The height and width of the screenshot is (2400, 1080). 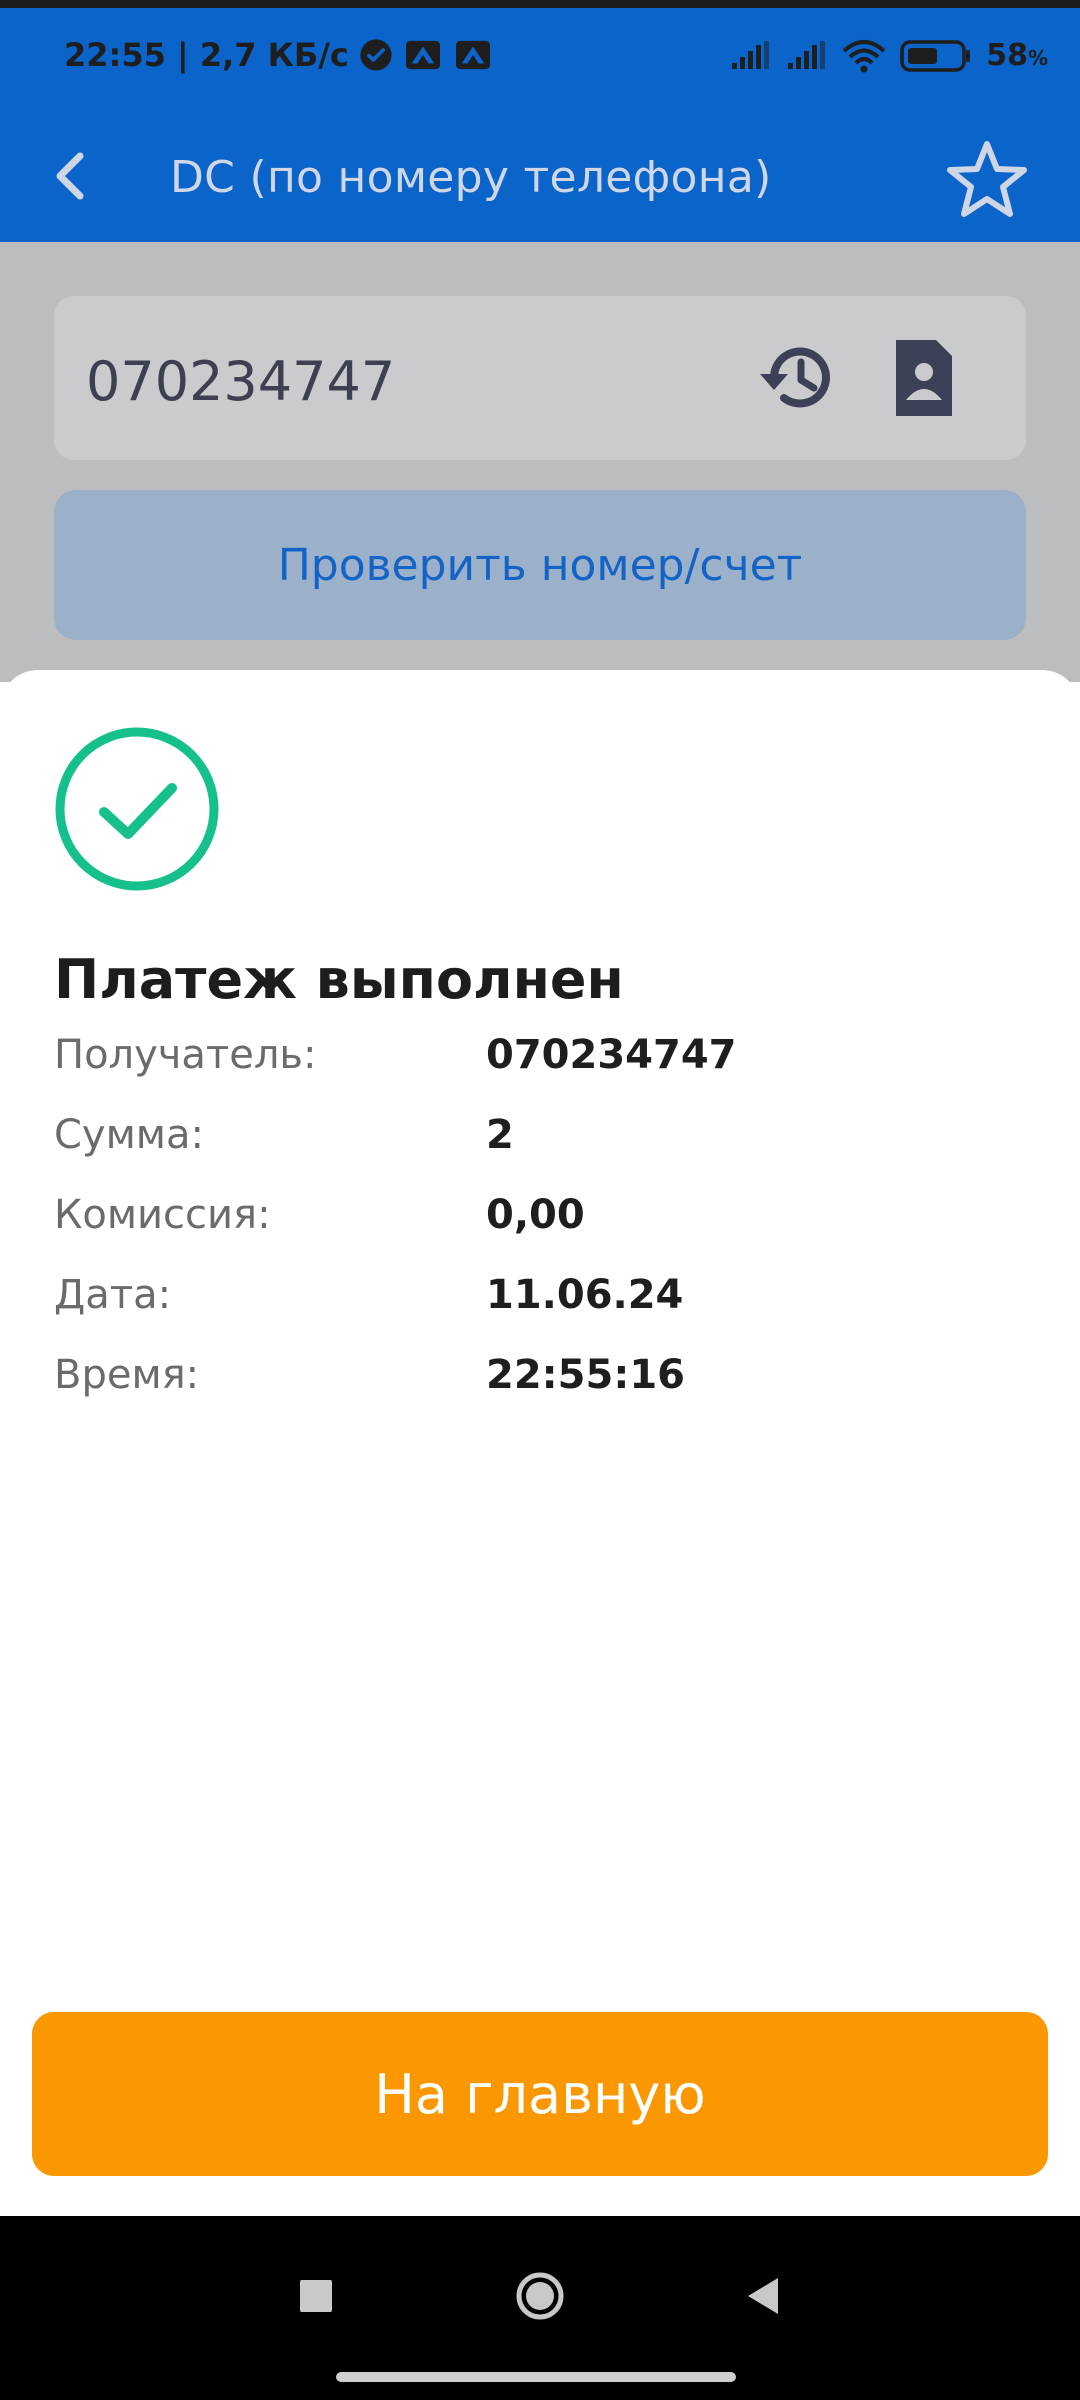 What do you see at coordinates (585, 1295) in the screenshot?
I see `detail-value: 11.06.24` at bounding box center [585, 1295].